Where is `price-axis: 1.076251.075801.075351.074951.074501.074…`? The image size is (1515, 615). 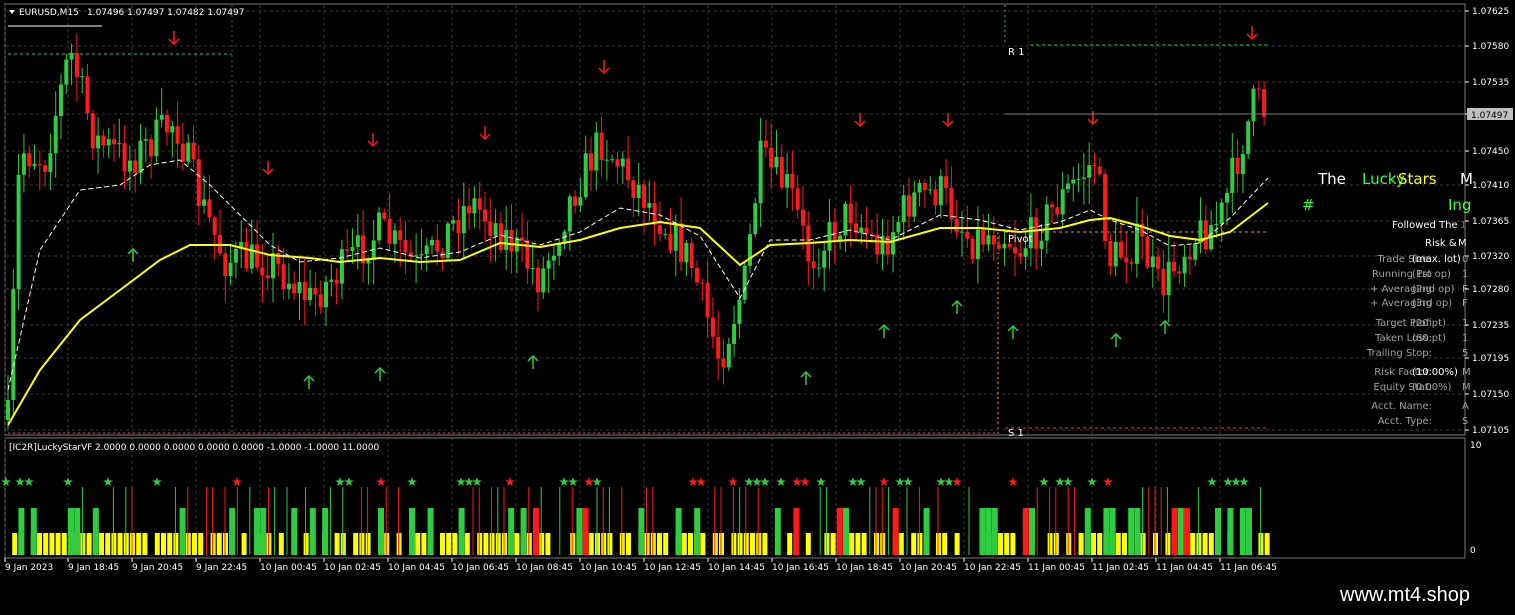 price-axis: 1.076251.075801.075351.074951.074501.074… is located at coordinates (1487, 221).